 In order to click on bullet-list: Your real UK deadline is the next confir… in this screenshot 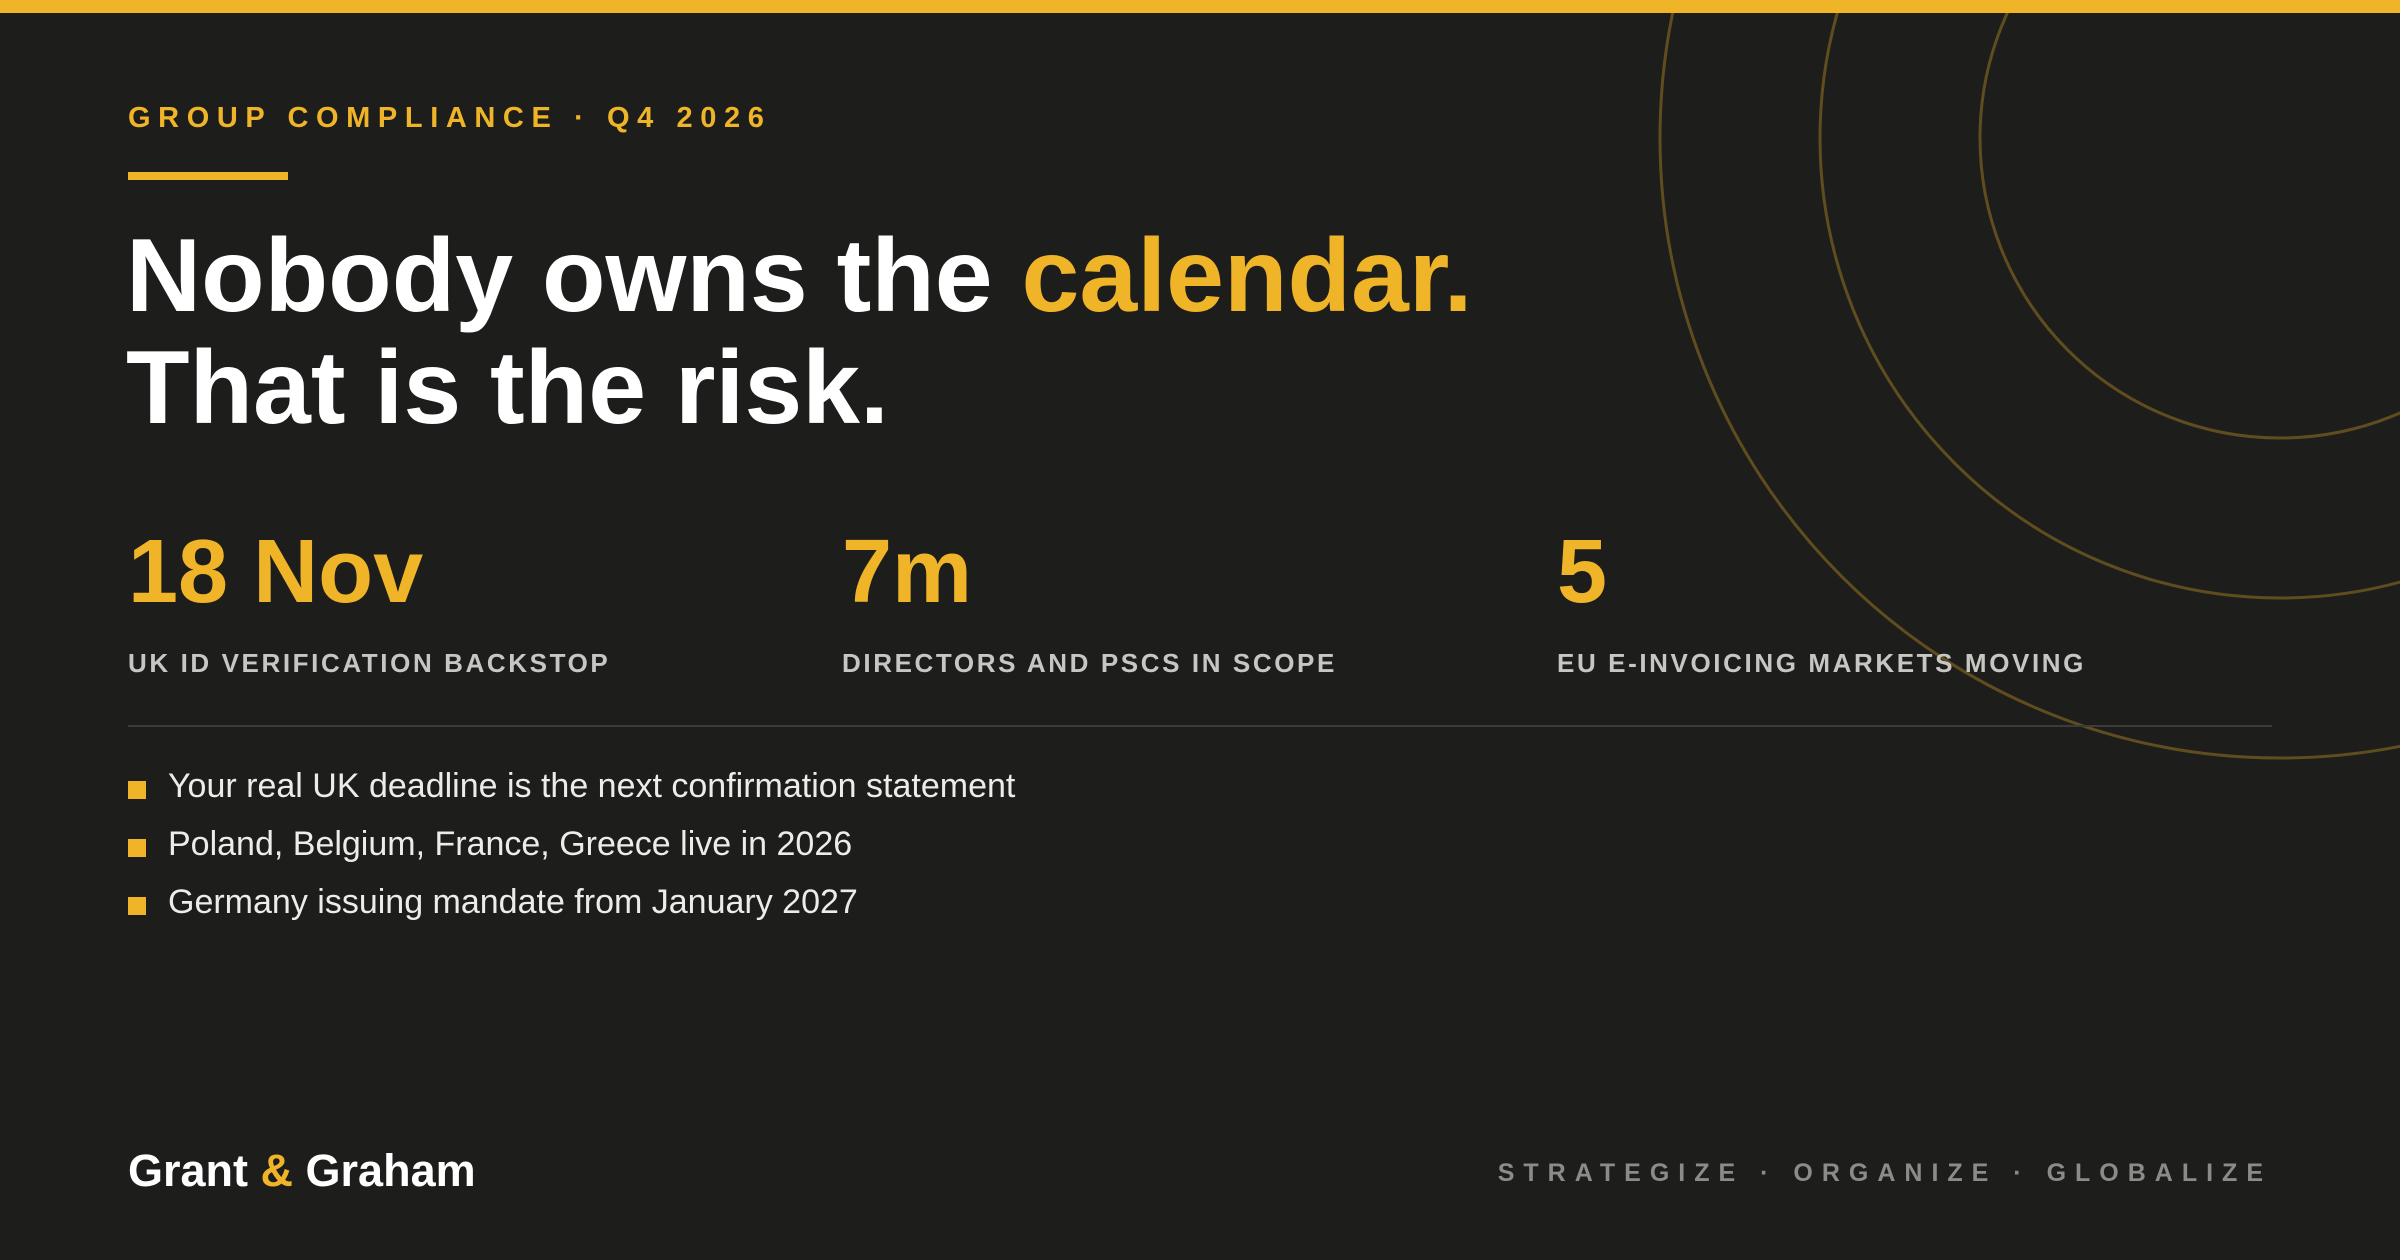, I will do `click(571, 851)`.